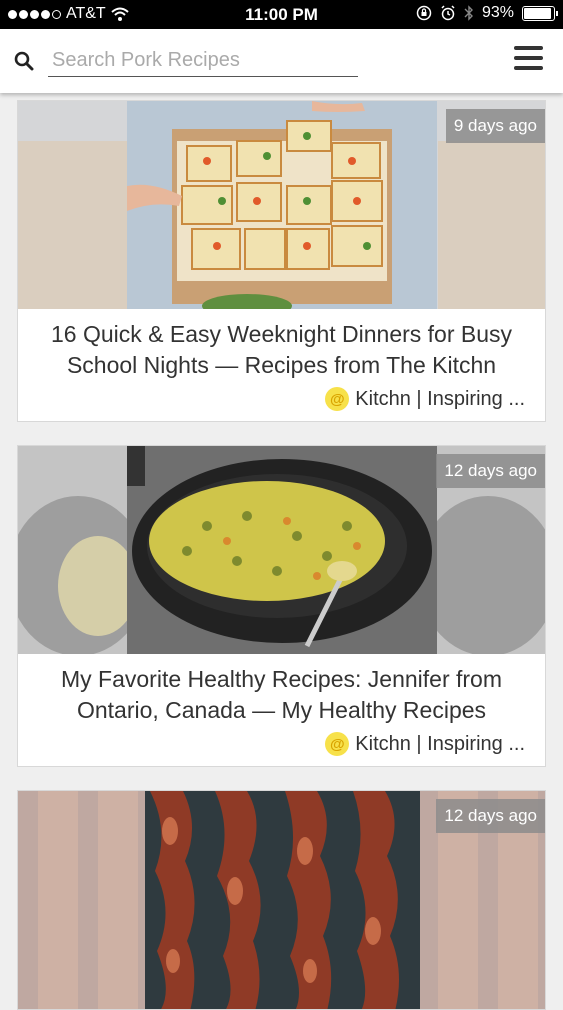  Describe the element at coordinates (495, 126) in the screenshot. I see `time-badge: 9 days ago` at that location.